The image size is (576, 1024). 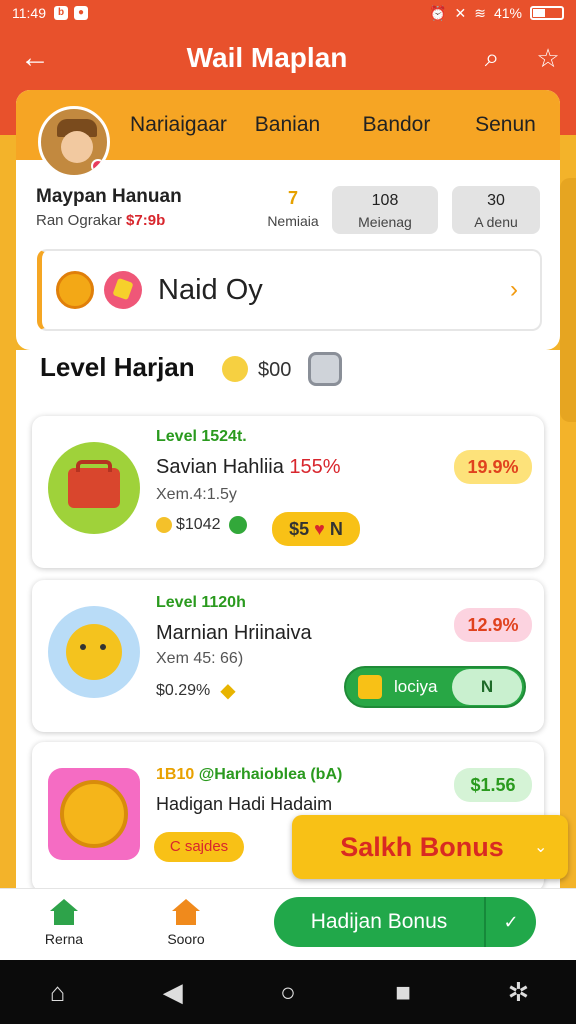 What do you see at coordinates (235, 369) in the screenshot?
I see `smiley-icon` at bounding box center [235, 369].